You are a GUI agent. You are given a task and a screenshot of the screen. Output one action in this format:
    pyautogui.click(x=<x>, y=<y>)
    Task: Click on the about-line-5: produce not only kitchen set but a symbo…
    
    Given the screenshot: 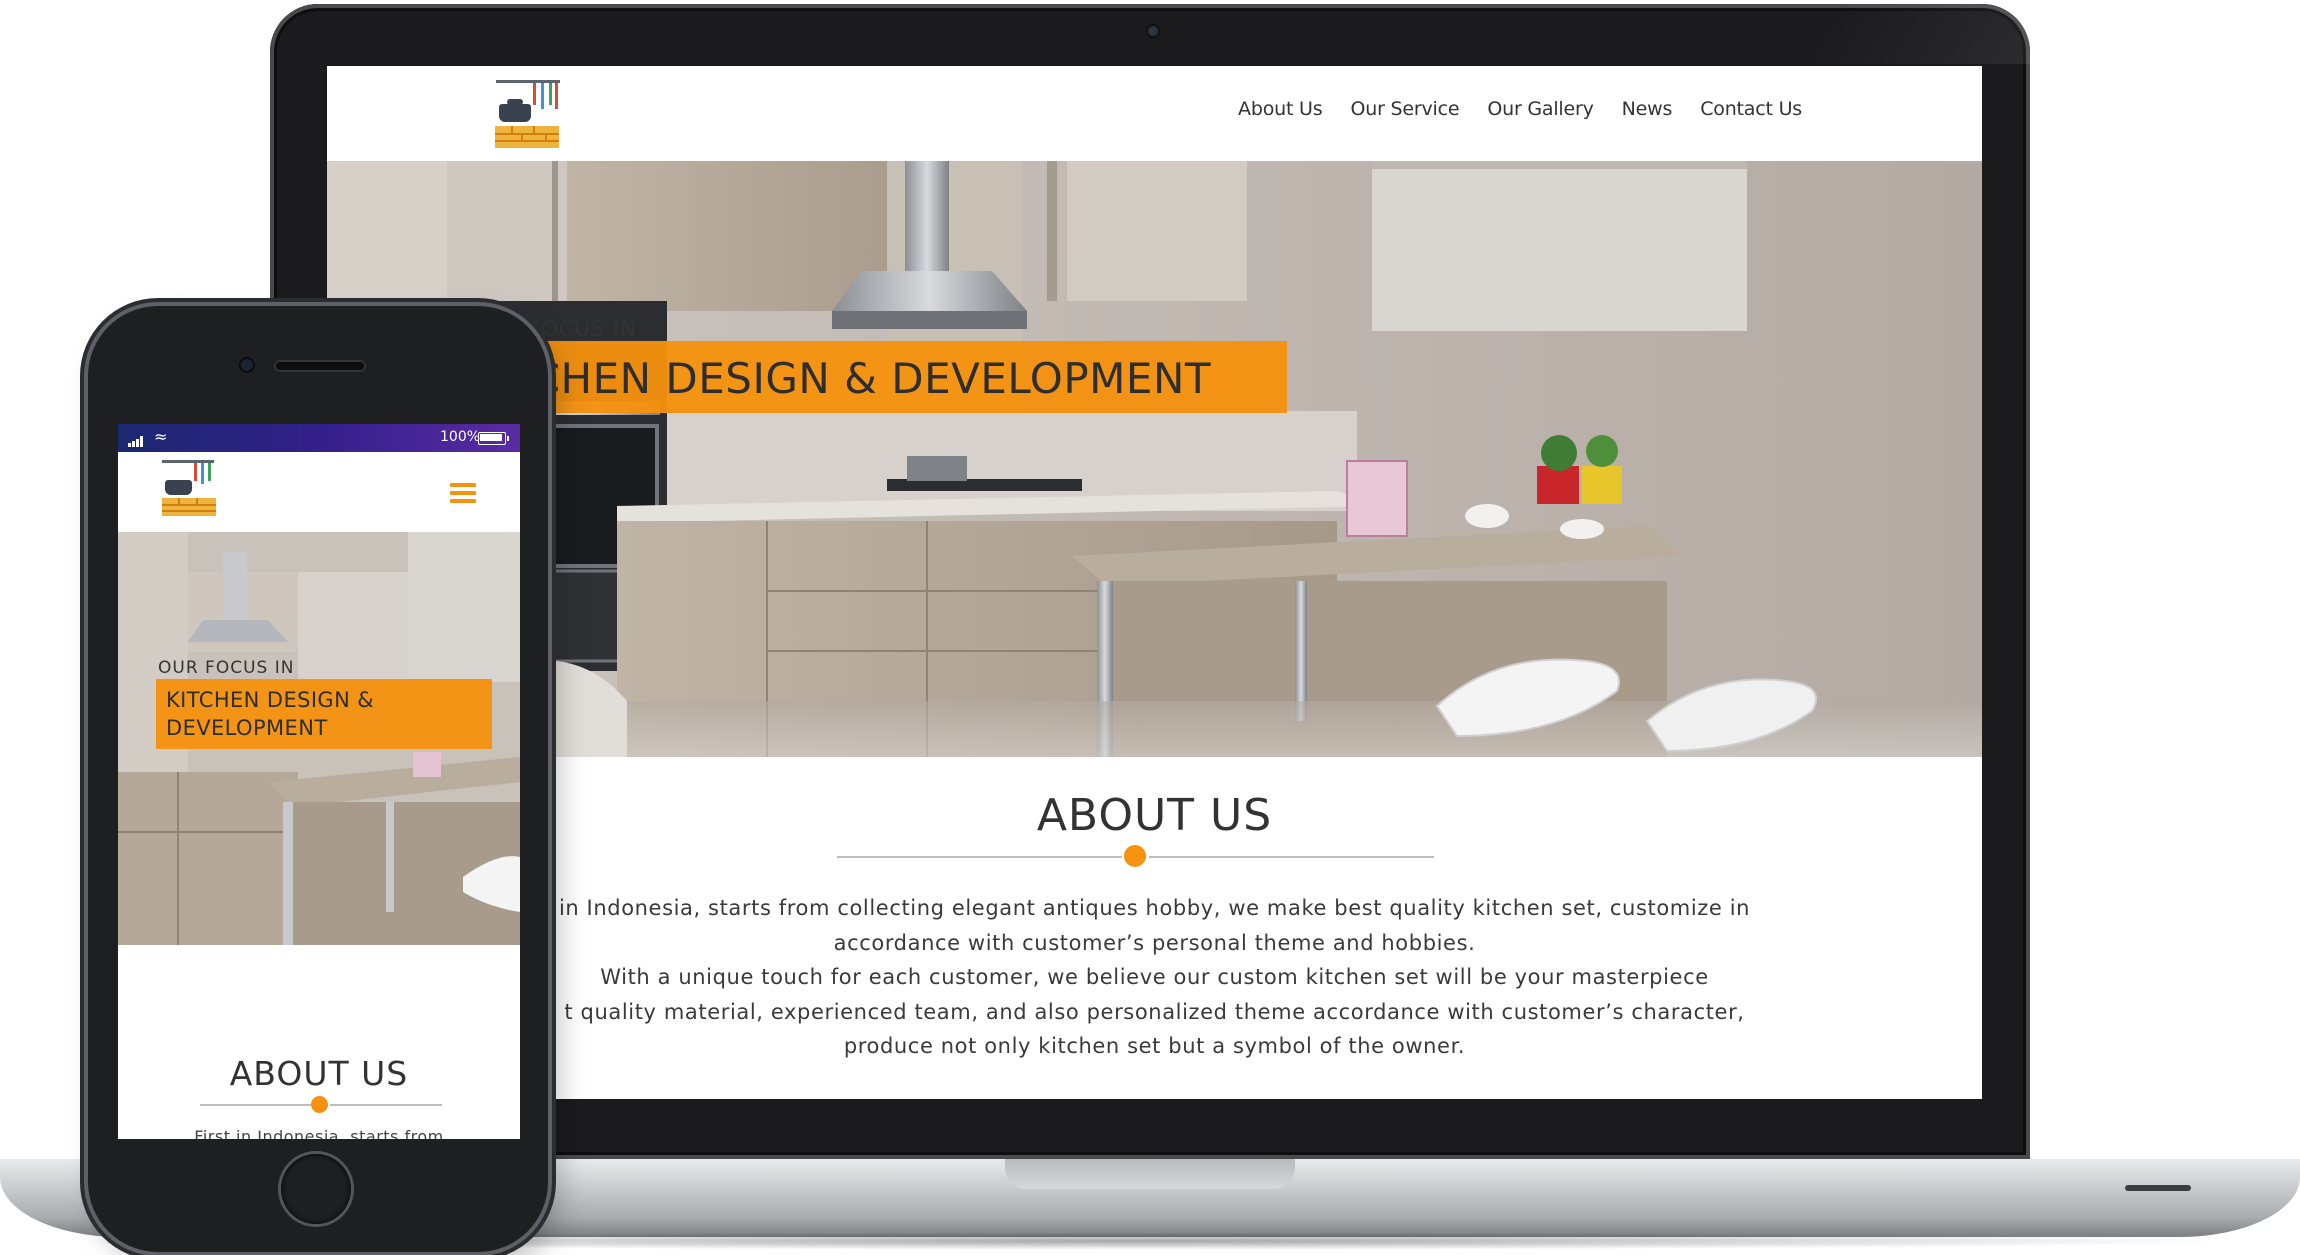 What is the action you would take?
    pyautogui.click(x=1154, y=1046)
    